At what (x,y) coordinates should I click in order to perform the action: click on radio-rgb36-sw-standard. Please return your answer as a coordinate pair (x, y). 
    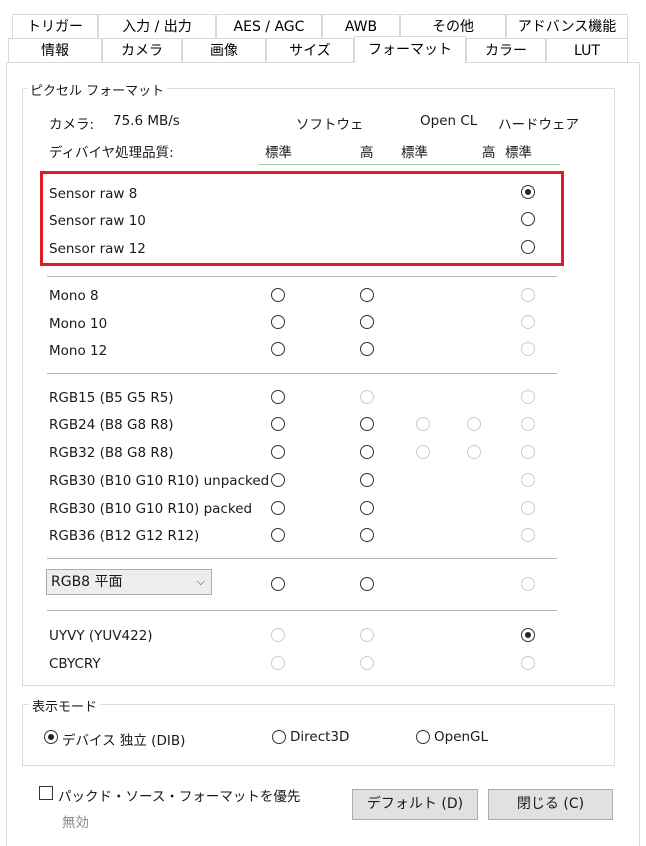
    Looking at the image, I should click on (278, 535).